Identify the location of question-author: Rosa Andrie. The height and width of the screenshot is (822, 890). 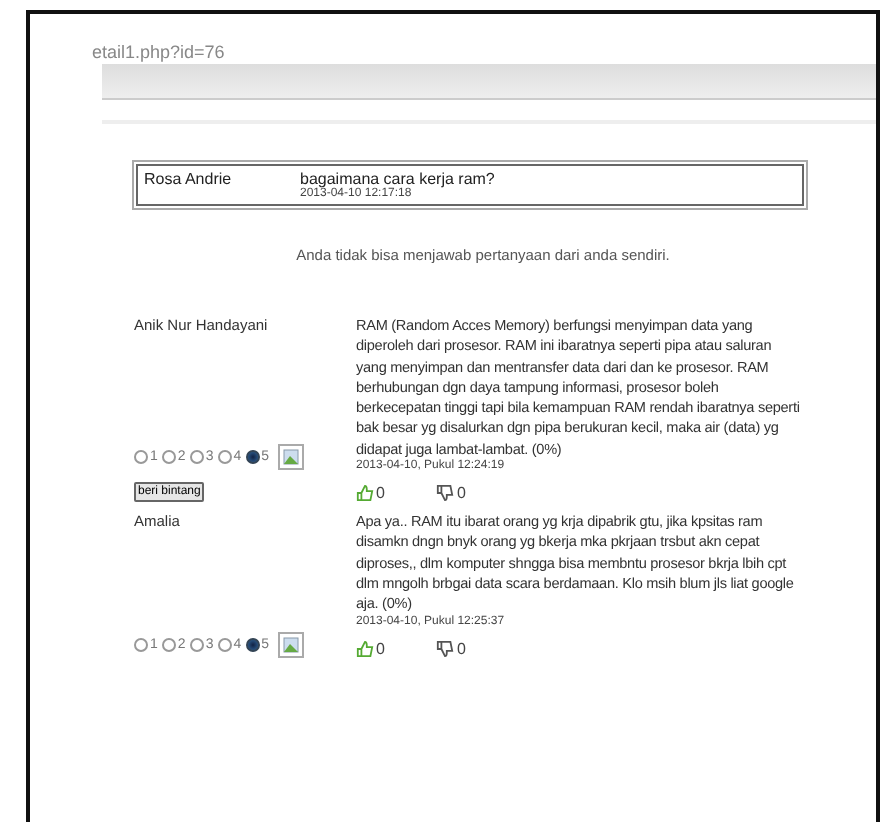
(189, 181).